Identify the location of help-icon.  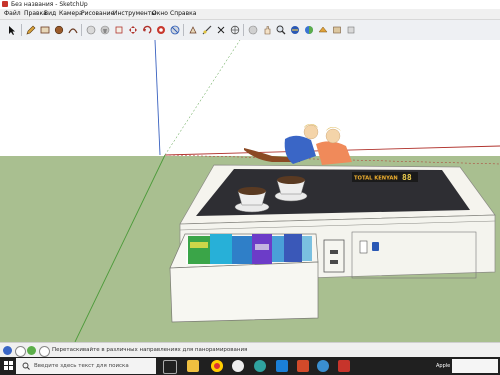
(44, 351).